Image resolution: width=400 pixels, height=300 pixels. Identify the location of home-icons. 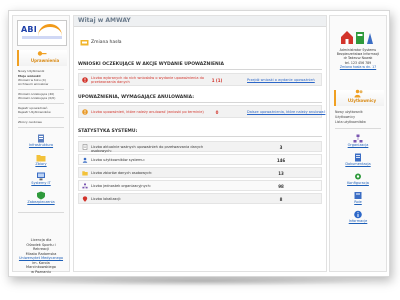
(357, 37).